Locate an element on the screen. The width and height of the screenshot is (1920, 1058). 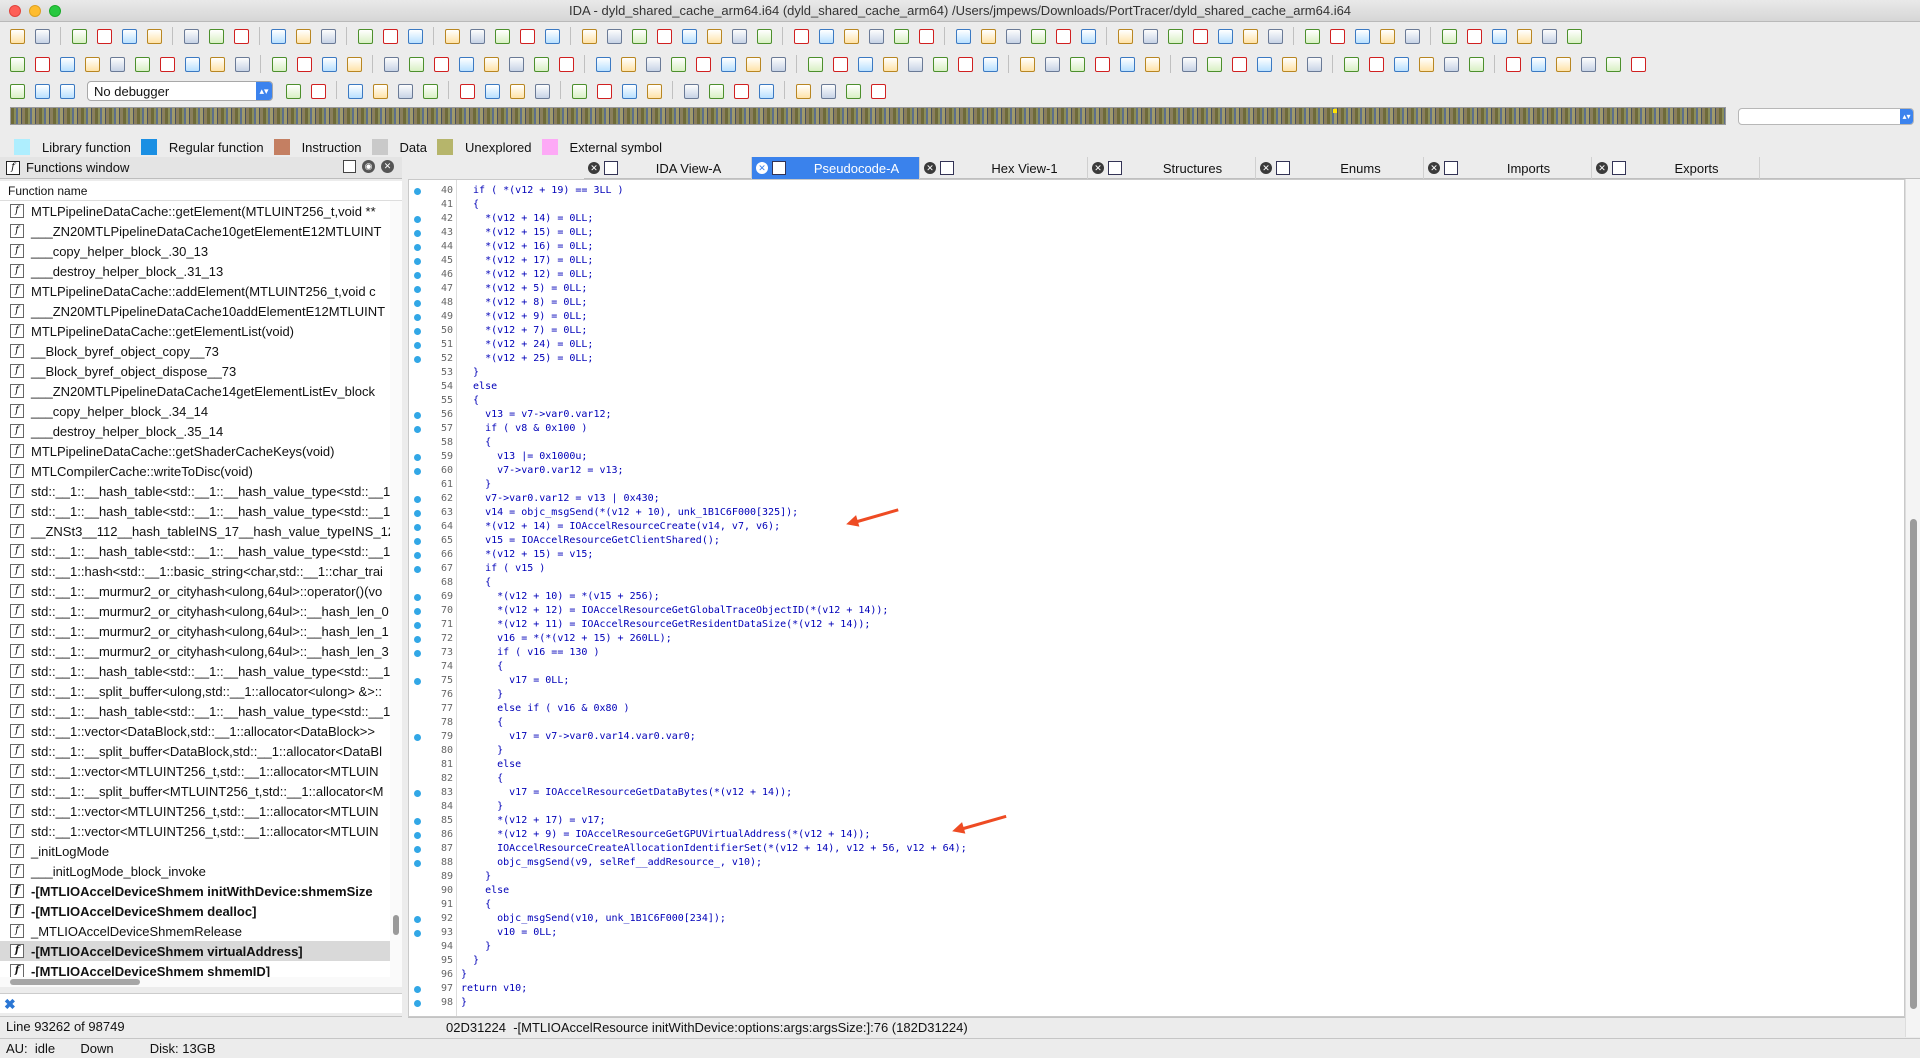
code-line: 93 v10 = 0LL; is located at coordinates (1156, 933).